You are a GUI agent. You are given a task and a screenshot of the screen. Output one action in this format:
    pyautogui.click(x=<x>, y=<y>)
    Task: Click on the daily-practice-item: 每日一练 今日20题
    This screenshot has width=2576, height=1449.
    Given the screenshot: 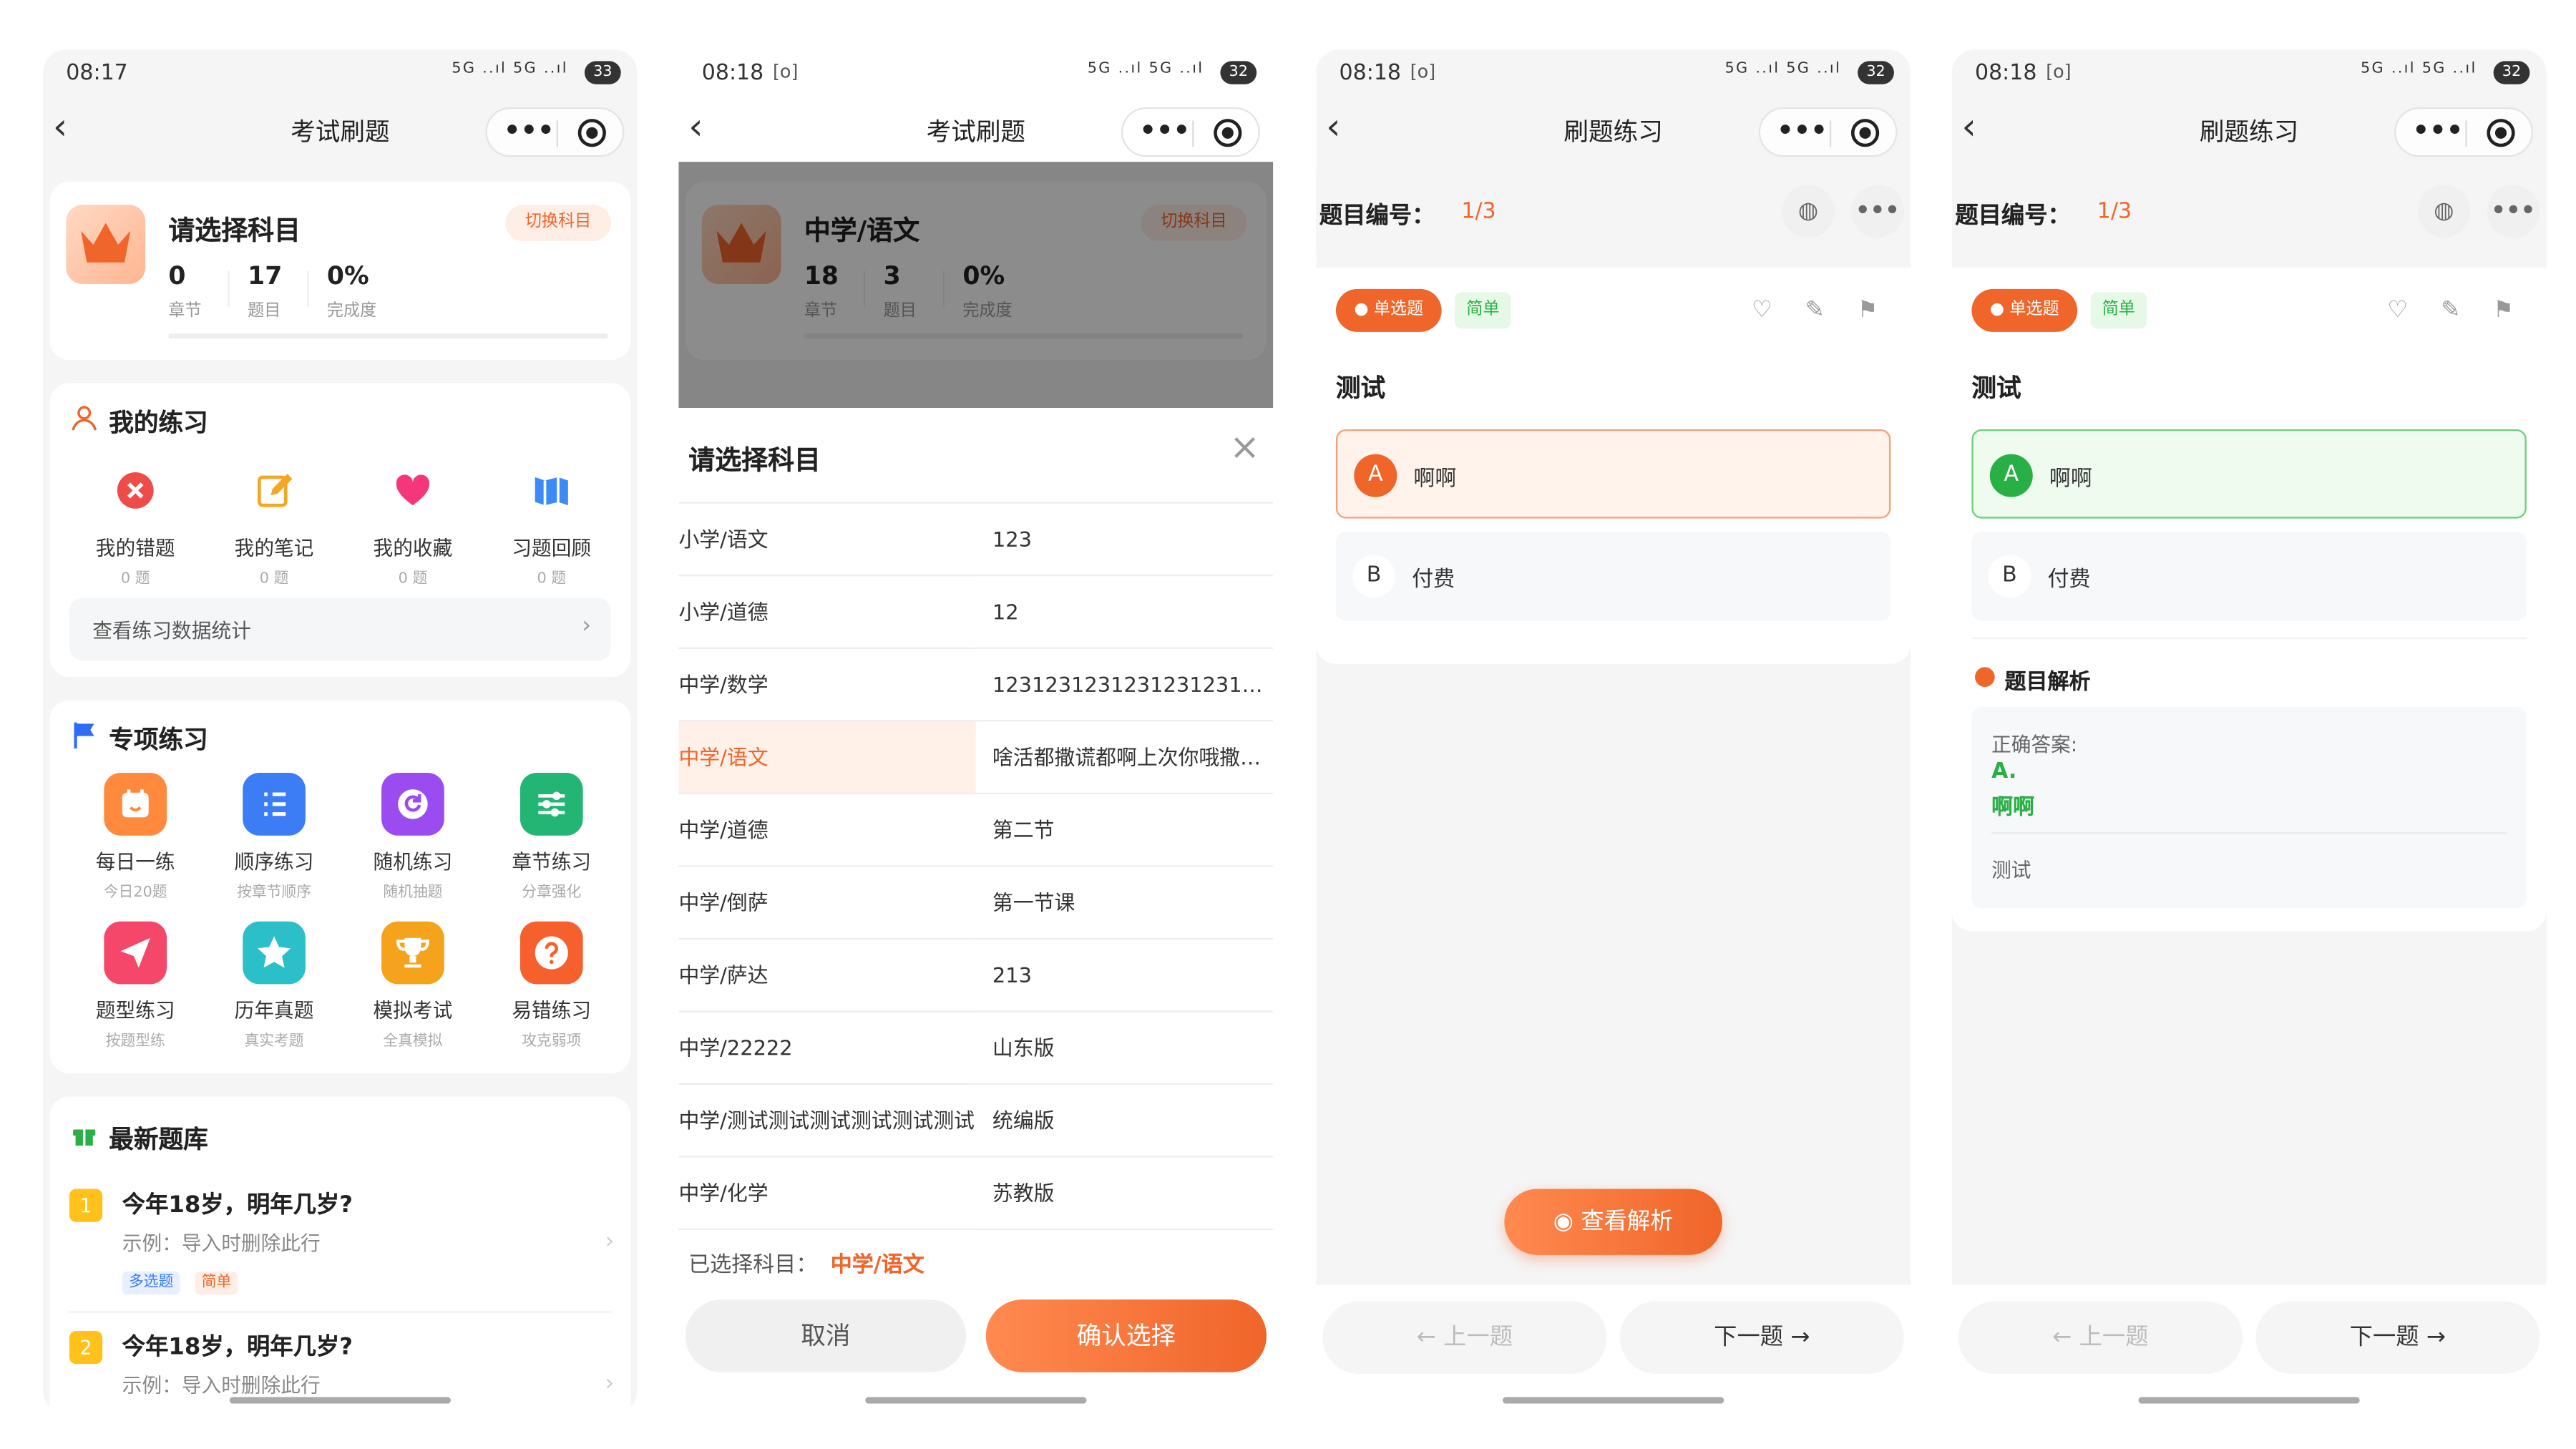 What is the action you would take?
    pyautogui.click(x=135, y=837)
    